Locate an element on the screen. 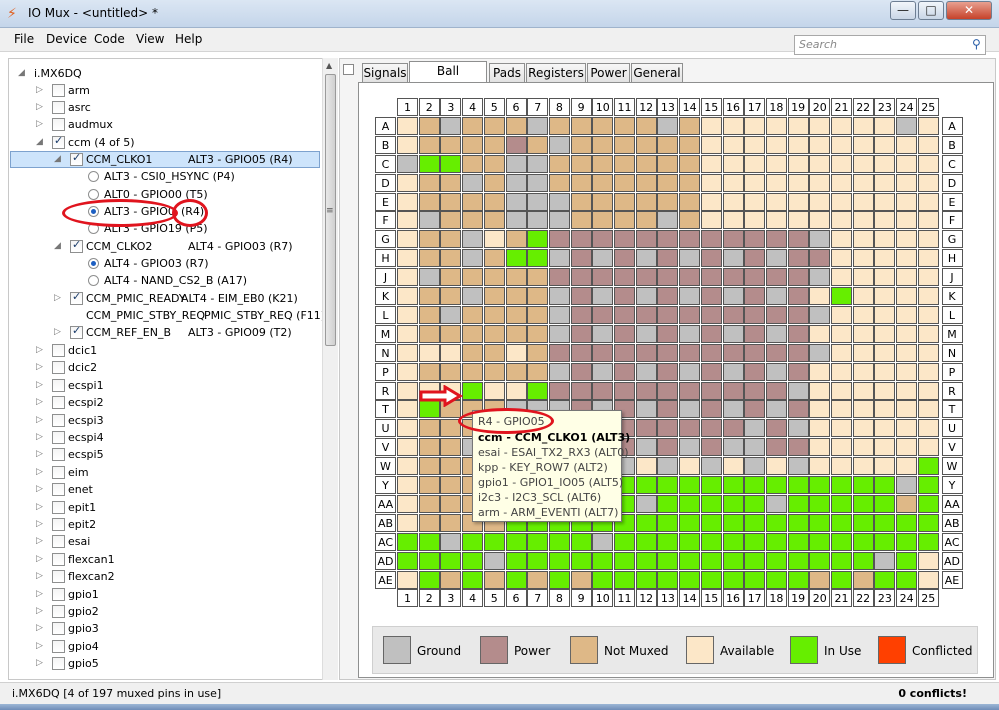 The width and height of the screenshot is (999, 710). collapse-panel-button is located at coordinates (348, 69).